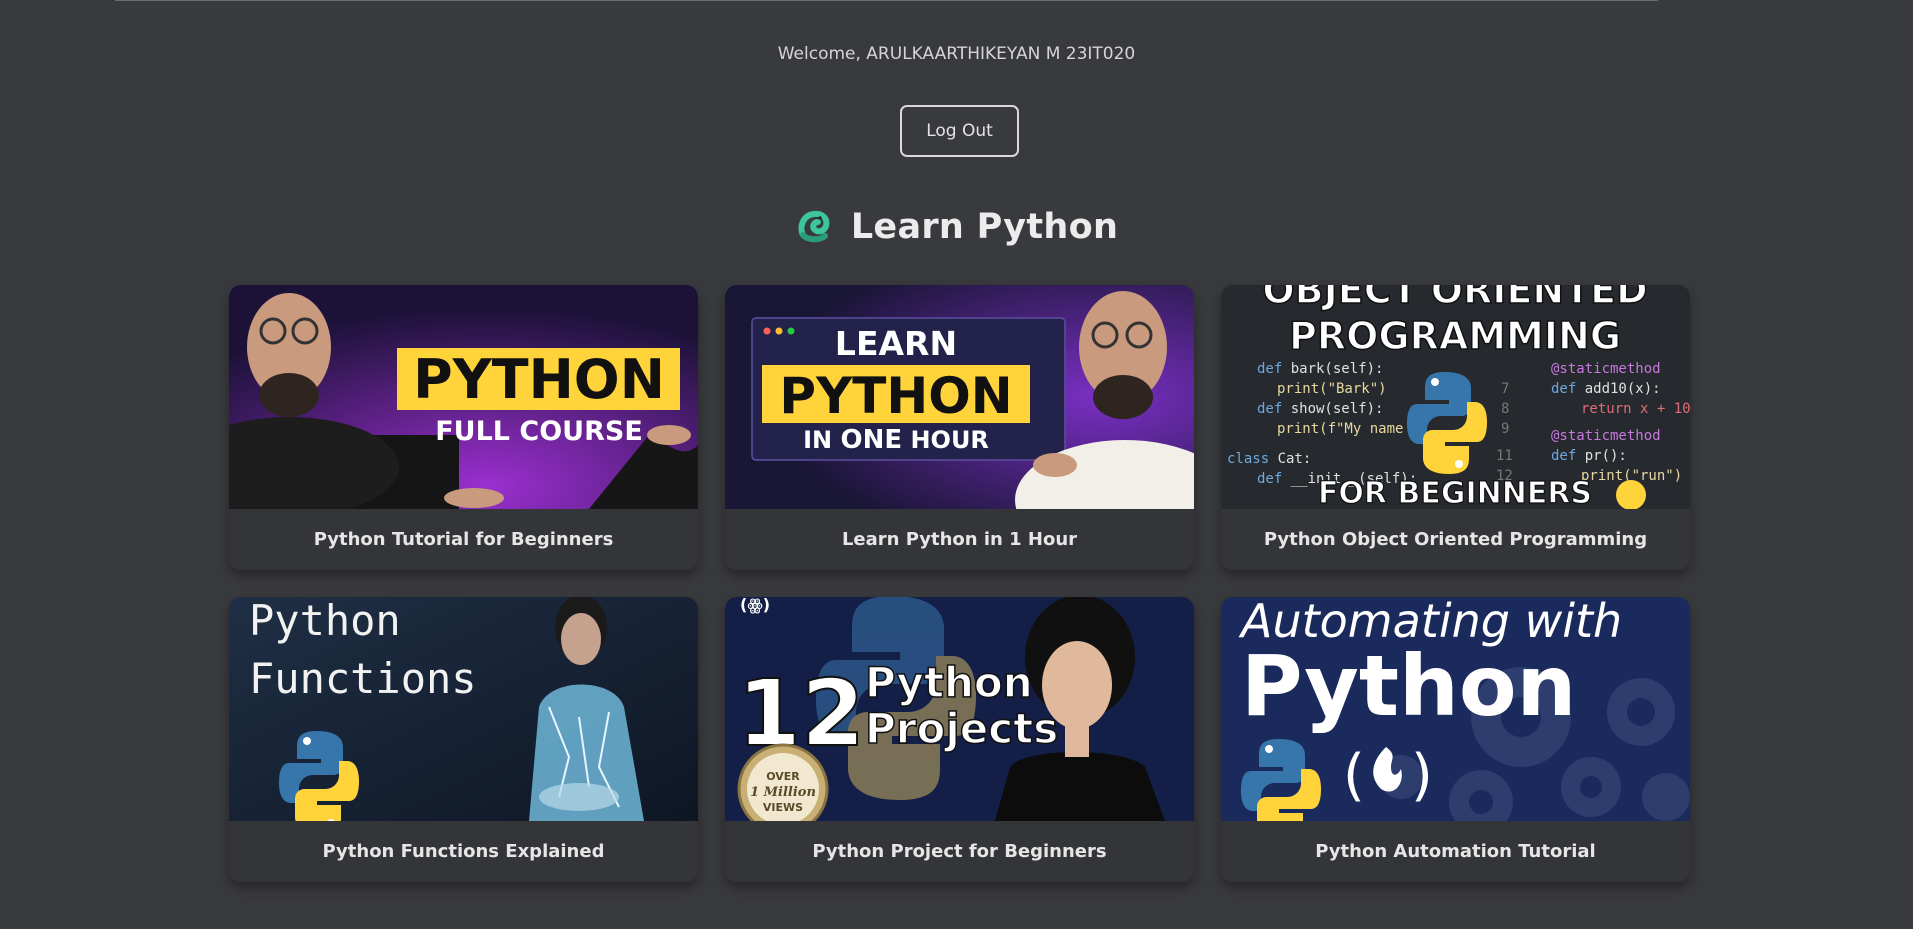 Image resolution: width=1913 pixels, height=929 pixels. What do you see at coordinates (815, 227) in the screenshot?
I see `python-snake-logo-icon` at bounding box center [815, 227].